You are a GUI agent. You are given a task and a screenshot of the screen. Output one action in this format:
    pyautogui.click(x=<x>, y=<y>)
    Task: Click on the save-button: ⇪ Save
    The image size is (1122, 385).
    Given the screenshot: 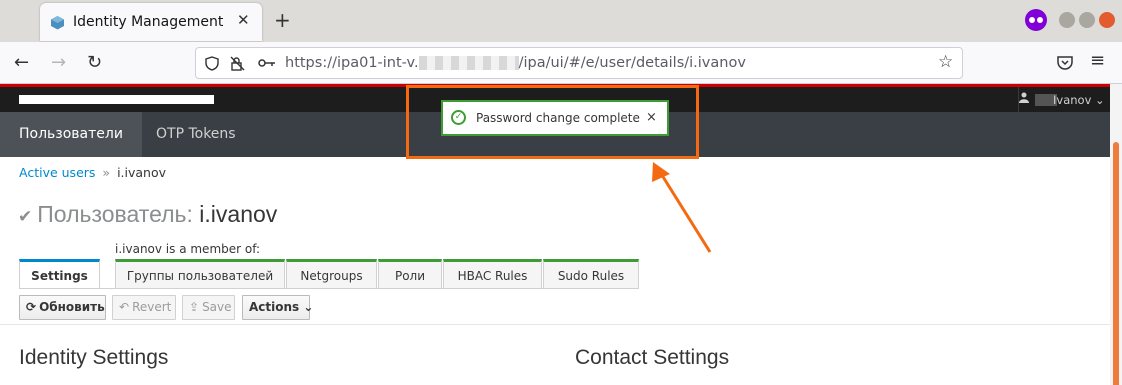 What is the action you would take?
    pyautogui.click(x=208, y=307)
    